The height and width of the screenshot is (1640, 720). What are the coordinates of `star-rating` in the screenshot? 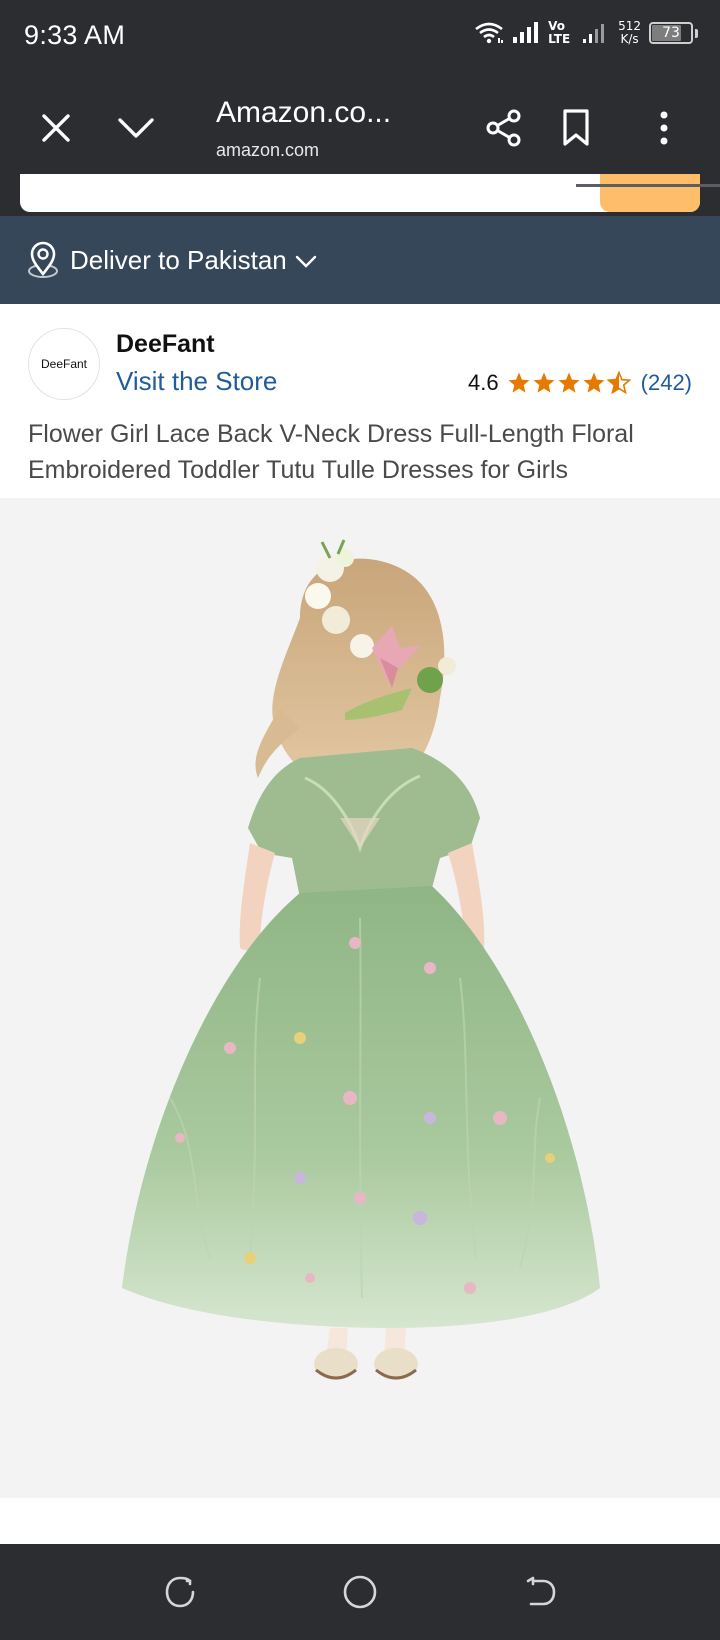 It's located at (569, 383).